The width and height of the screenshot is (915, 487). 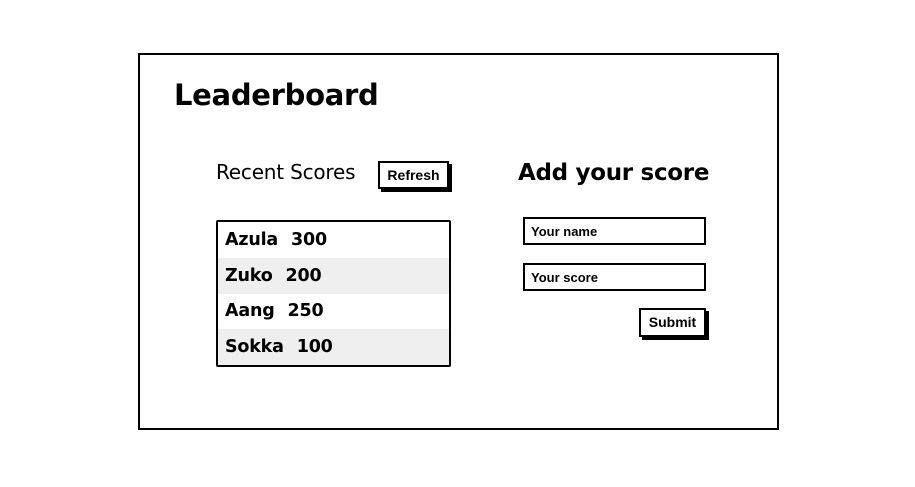 I want to click on score-row-name: Sokka, so click(x=254, y=347).